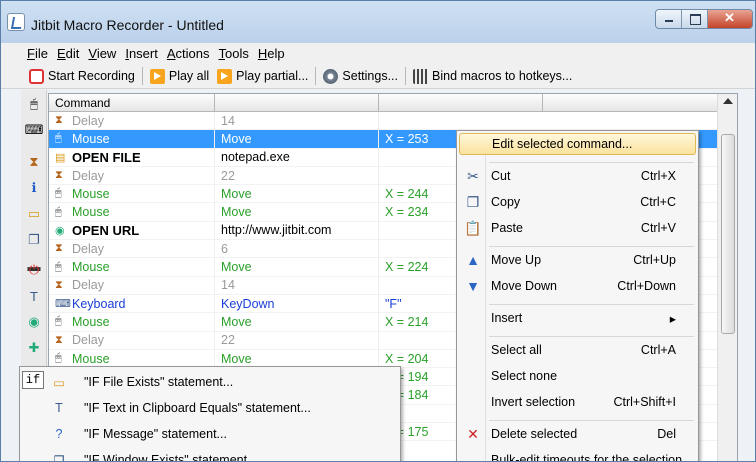 This screenshot has height=462, width=756. I want to click on context-menu-item: ▼ Move Down Ctrl+Down, so click(577, 286).